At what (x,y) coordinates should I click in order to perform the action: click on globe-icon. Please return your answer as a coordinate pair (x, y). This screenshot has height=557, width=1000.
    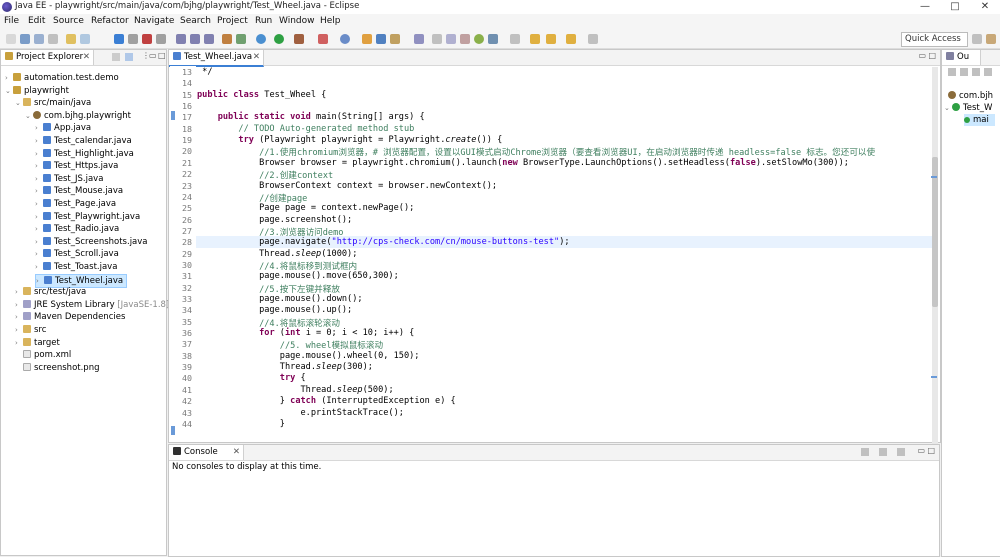
    Looking at the image, I should click on (479, 39).